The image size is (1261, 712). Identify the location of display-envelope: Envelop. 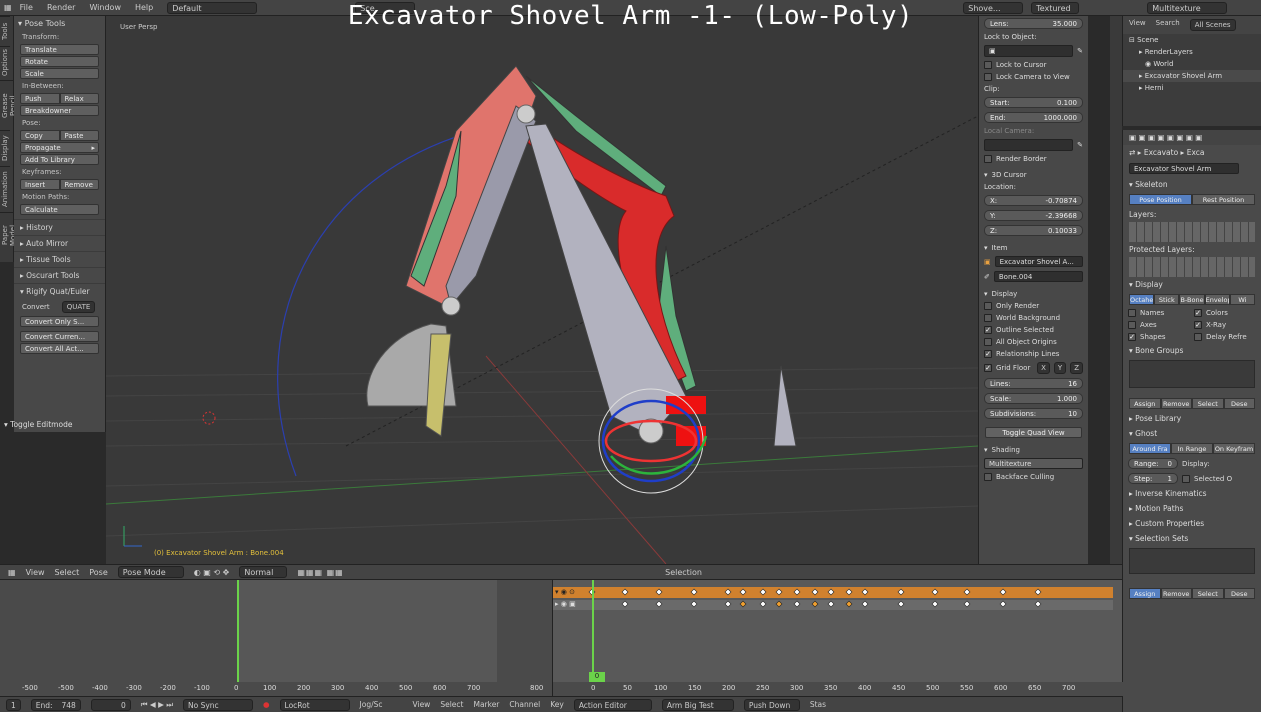
(1217, 299).